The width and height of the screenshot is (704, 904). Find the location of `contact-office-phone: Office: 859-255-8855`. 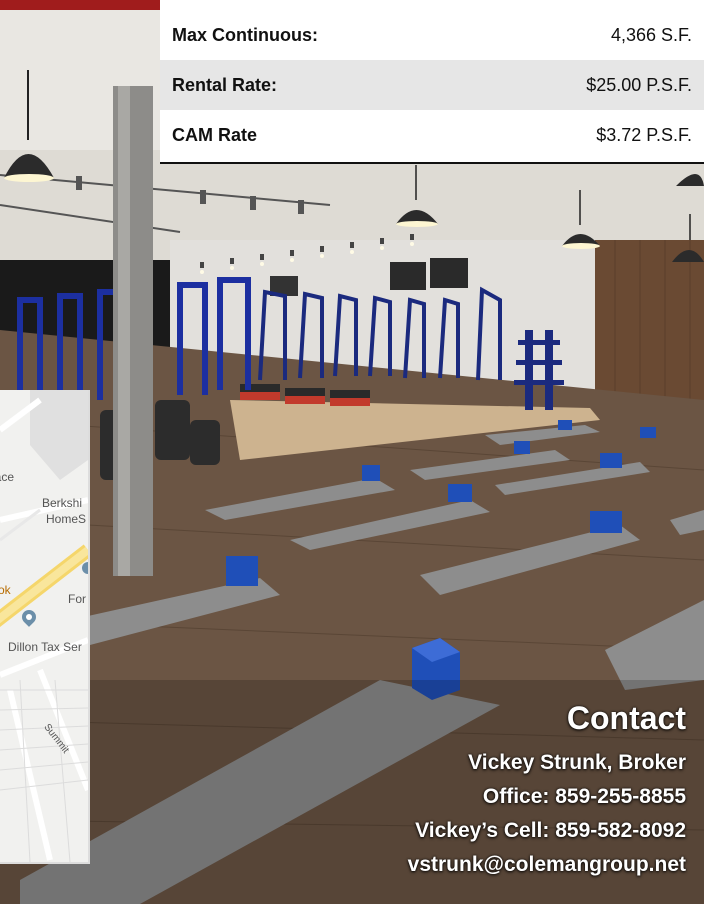

contact-office-phone: Office: 859-255-8855 is located at coordinates (476, 797).